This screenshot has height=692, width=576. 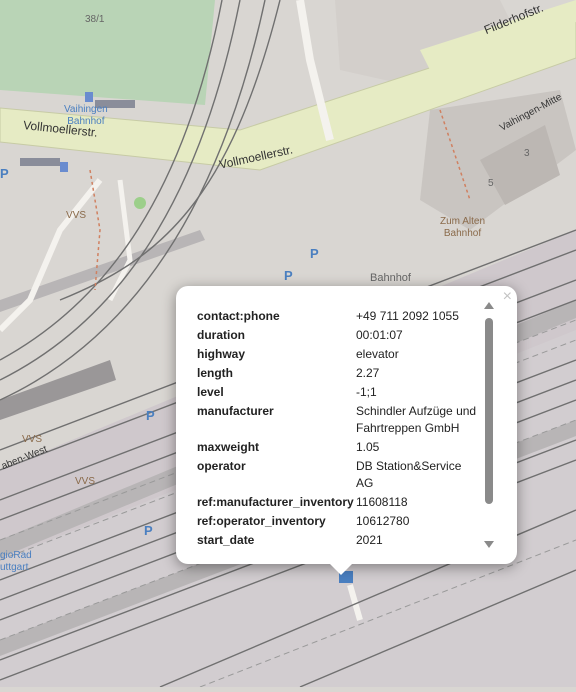 I want to click on scrollbar-thumb, so click(x=489, y=411).